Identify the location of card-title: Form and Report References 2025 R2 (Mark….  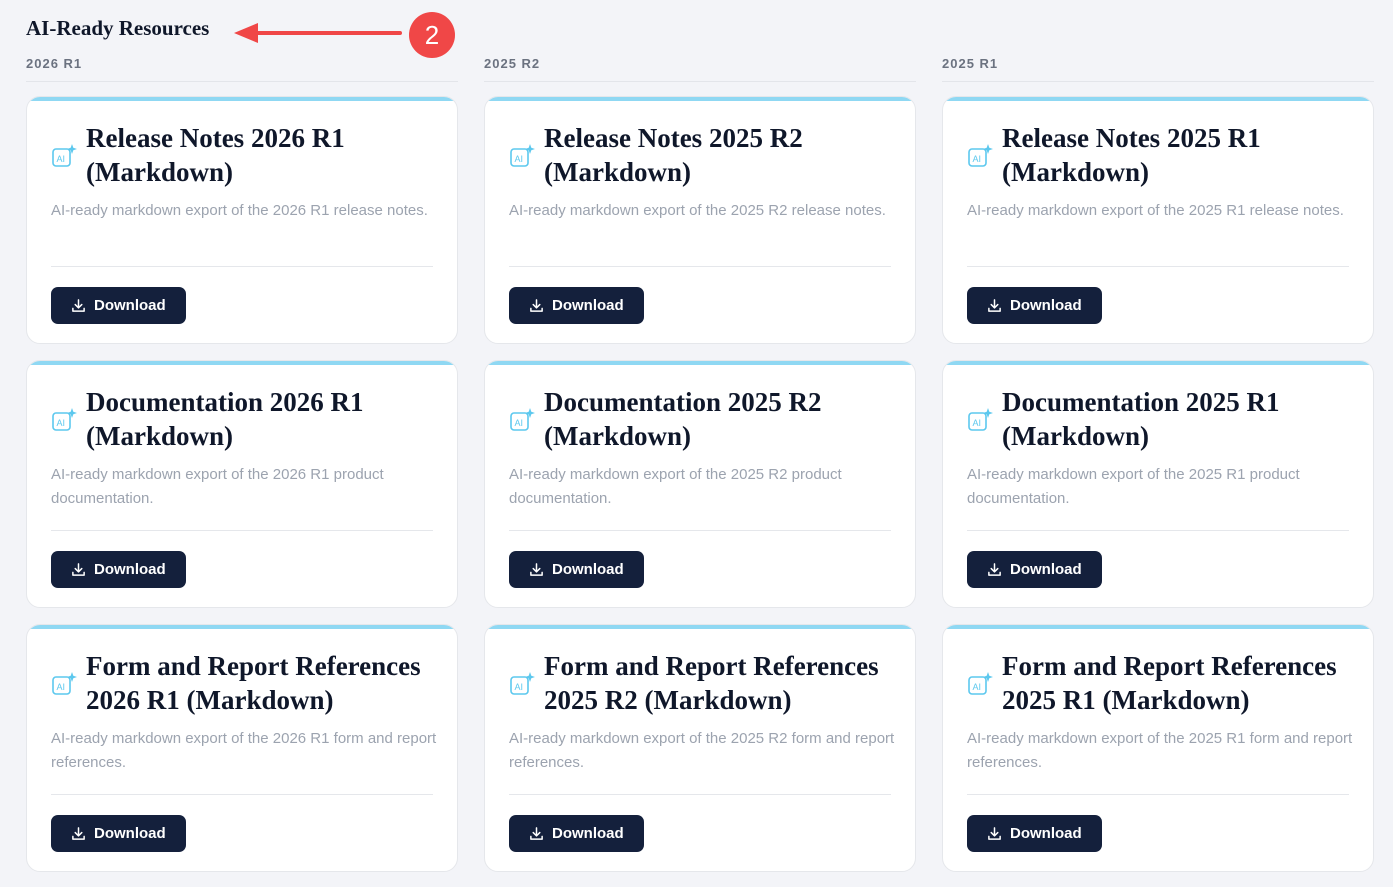
(711, 683).